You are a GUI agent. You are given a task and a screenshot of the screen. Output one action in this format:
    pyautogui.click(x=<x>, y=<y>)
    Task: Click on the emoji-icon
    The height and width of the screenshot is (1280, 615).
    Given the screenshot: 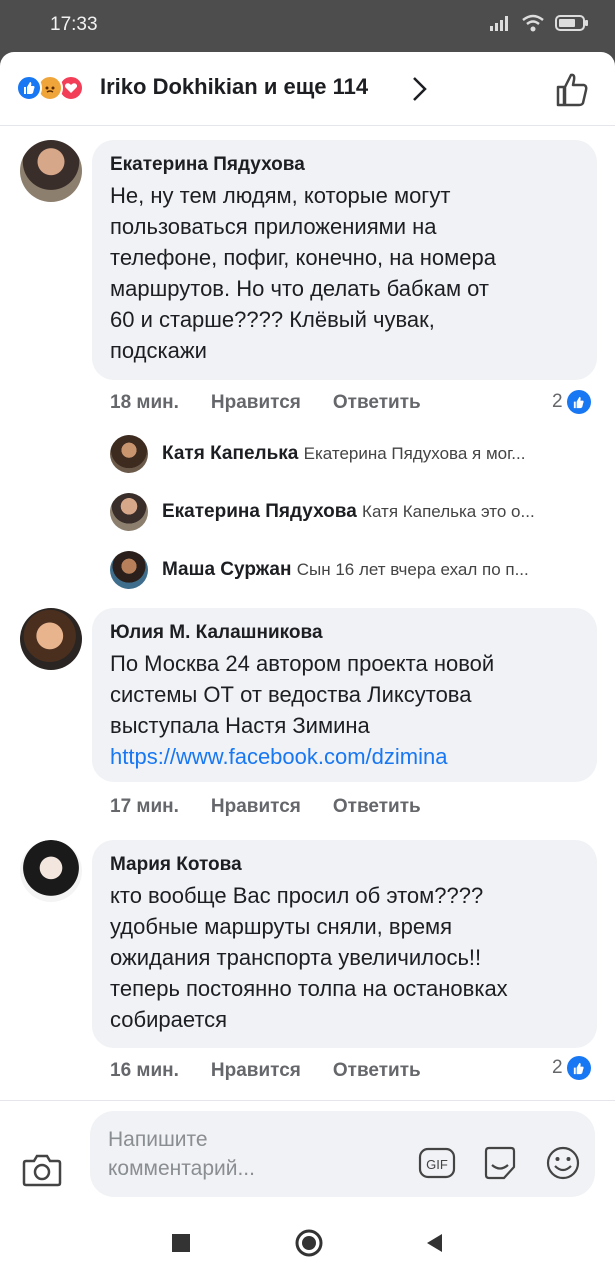 What is the action you would take?
    pyautogui.click(x=563, y=1163)
    